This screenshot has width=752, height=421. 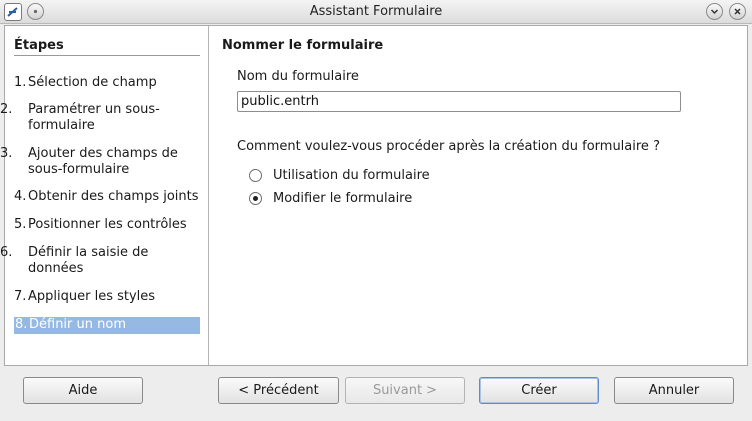 What do you see at coordinates (100, 118) in the screenshot?
I see `step-item: 2. Paramétrer un sous-formulaire` at bounding box center [100, 118].